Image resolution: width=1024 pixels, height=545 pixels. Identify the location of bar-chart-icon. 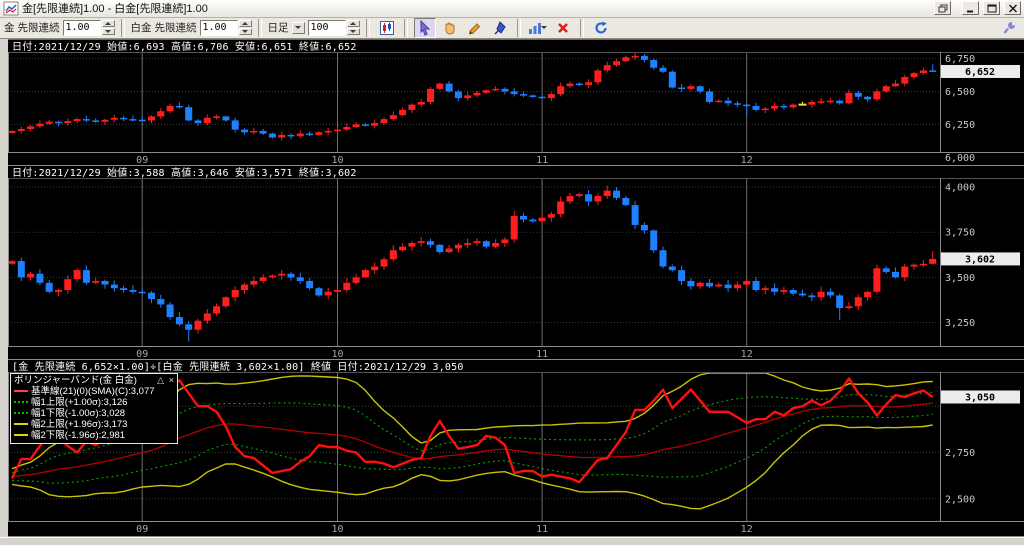
(535, 28).